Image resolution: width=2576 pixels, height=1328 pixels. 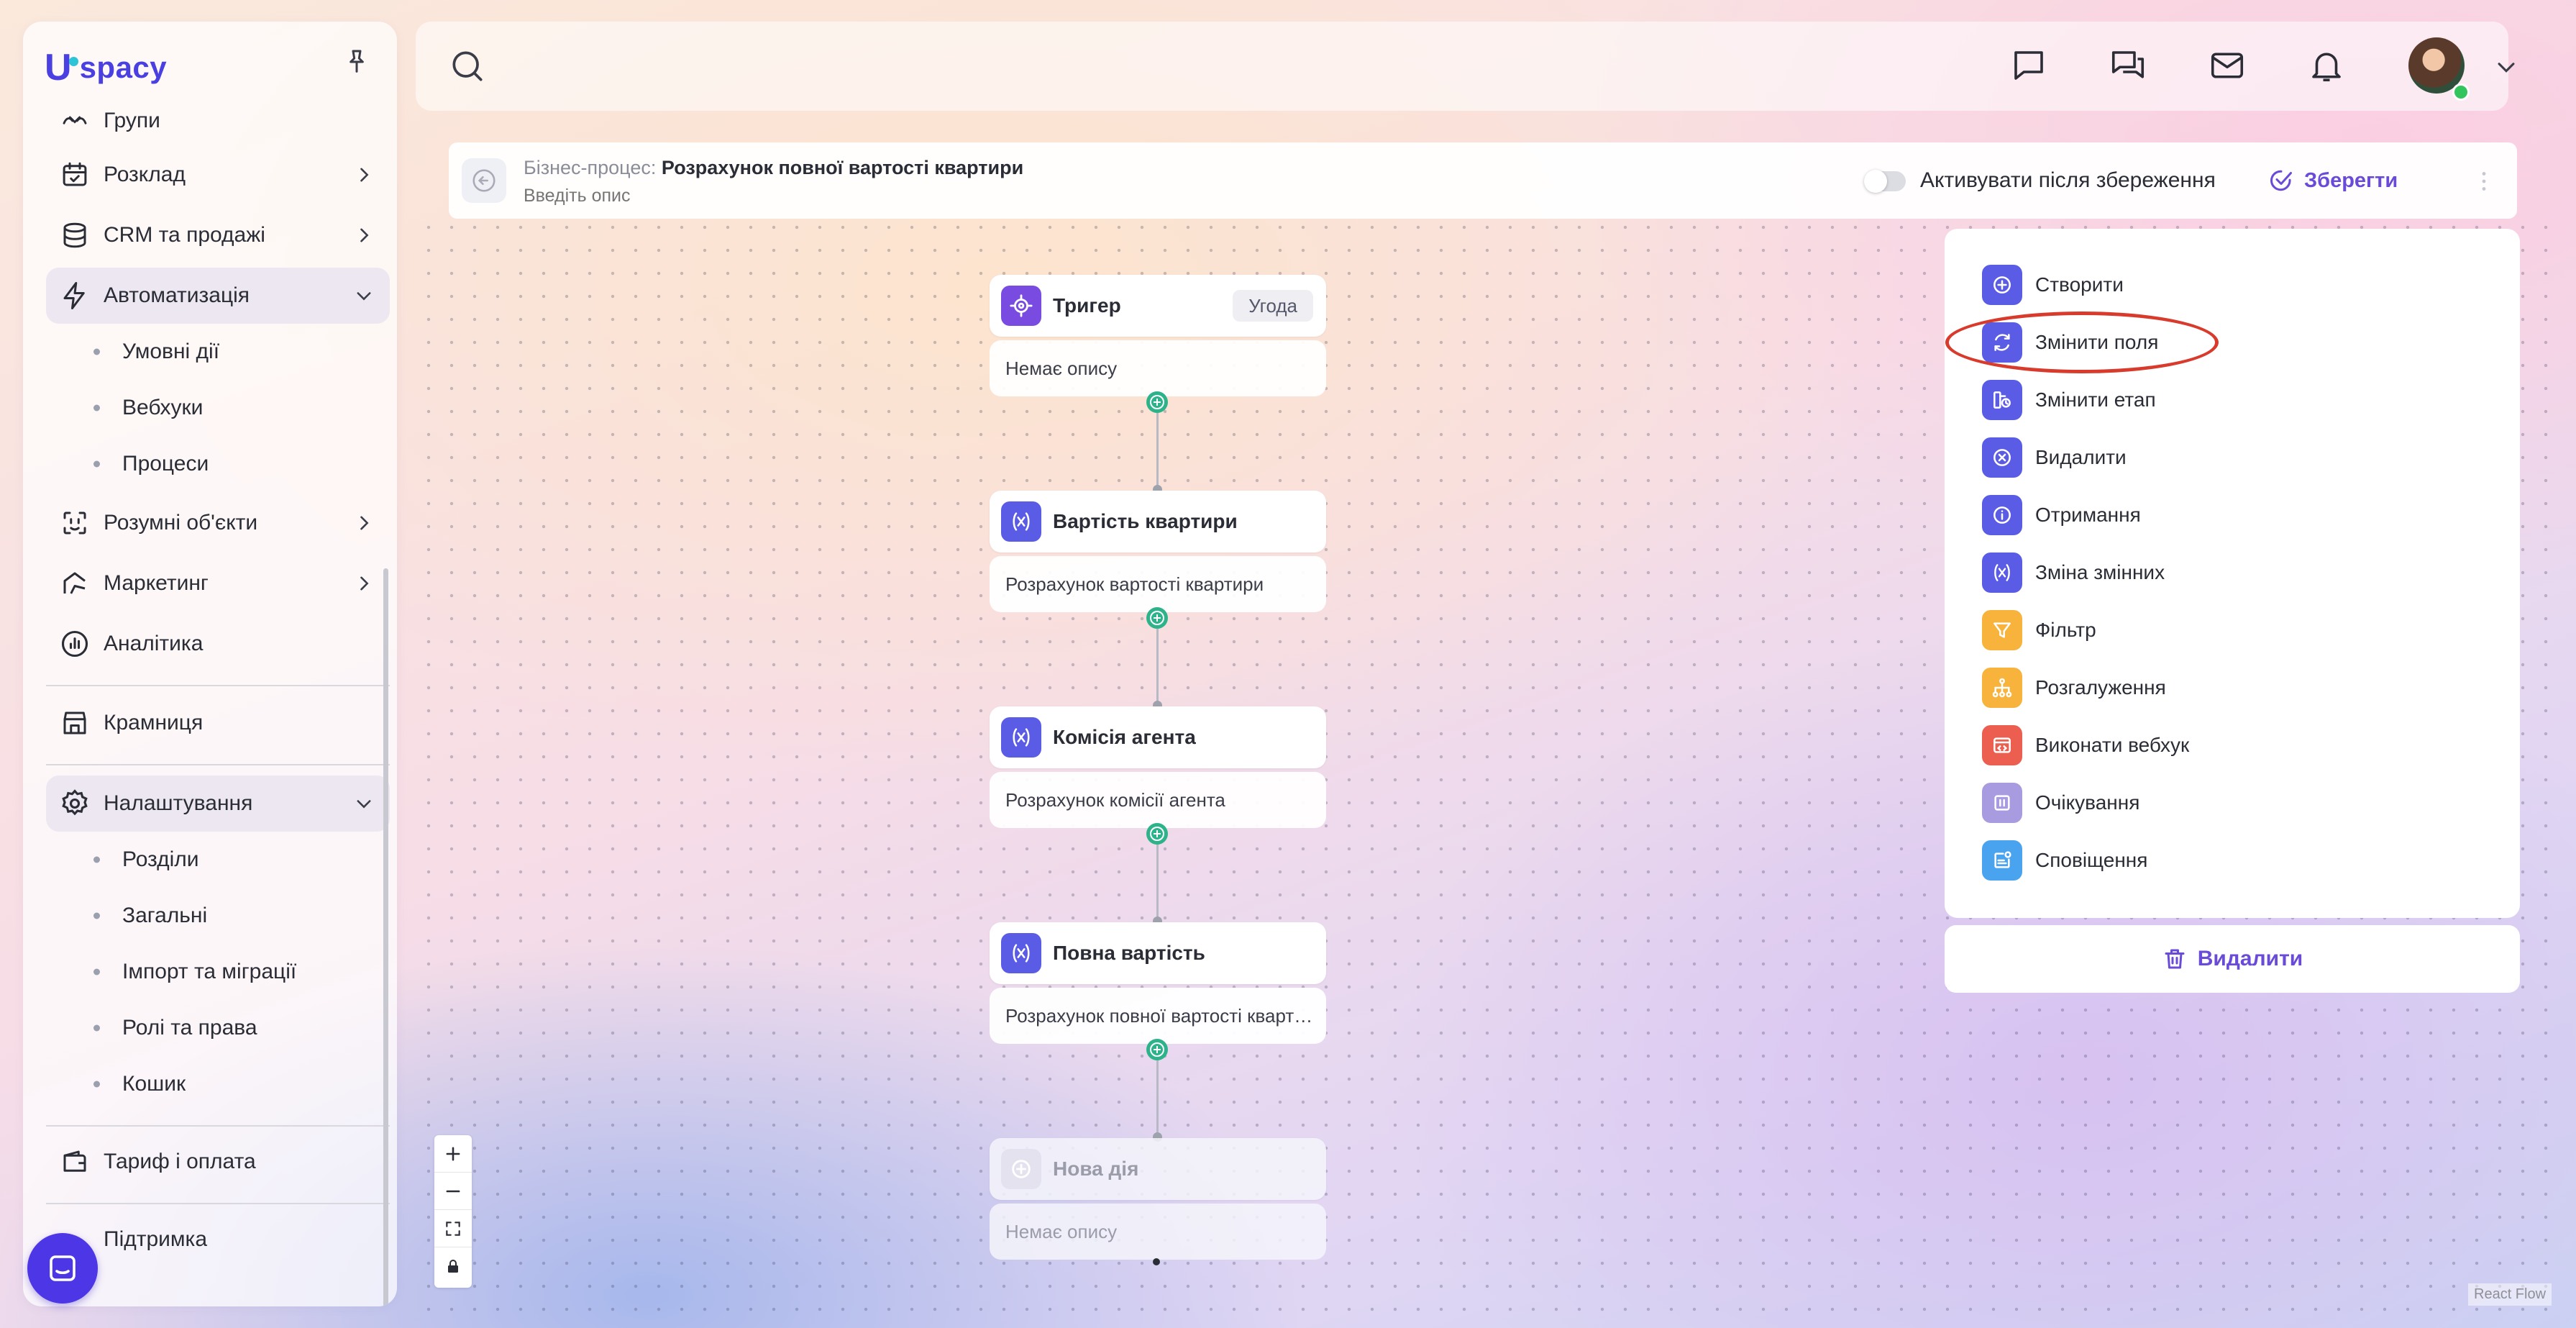 What do you see at coordinates (1096, 1169) in the screenshot?
I see `node-title: Нова дія` at bounding box center [1096, 1169].